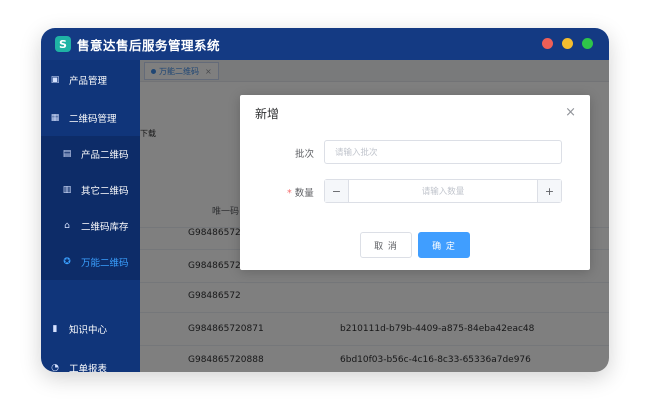 This screenshot has height=400, width=650. Describe the element at coordinates (93, 119) in the screenshot. I see `sidebar-item-label: 二维码管理` at that location.